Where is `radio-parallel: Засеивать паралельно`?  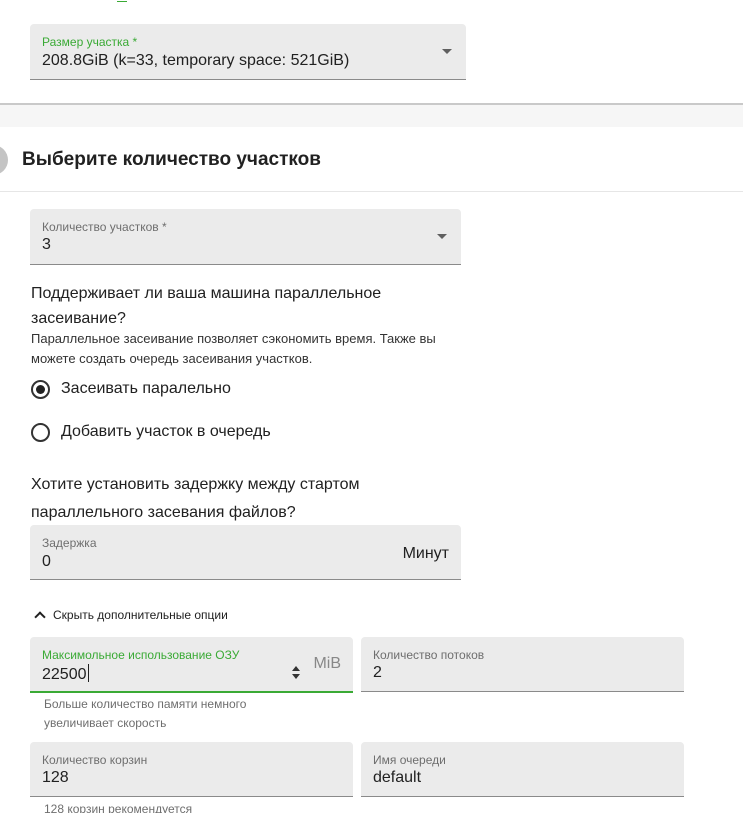
radio-parallel: Засеивать паралельно is located at coordinates (131, 389).